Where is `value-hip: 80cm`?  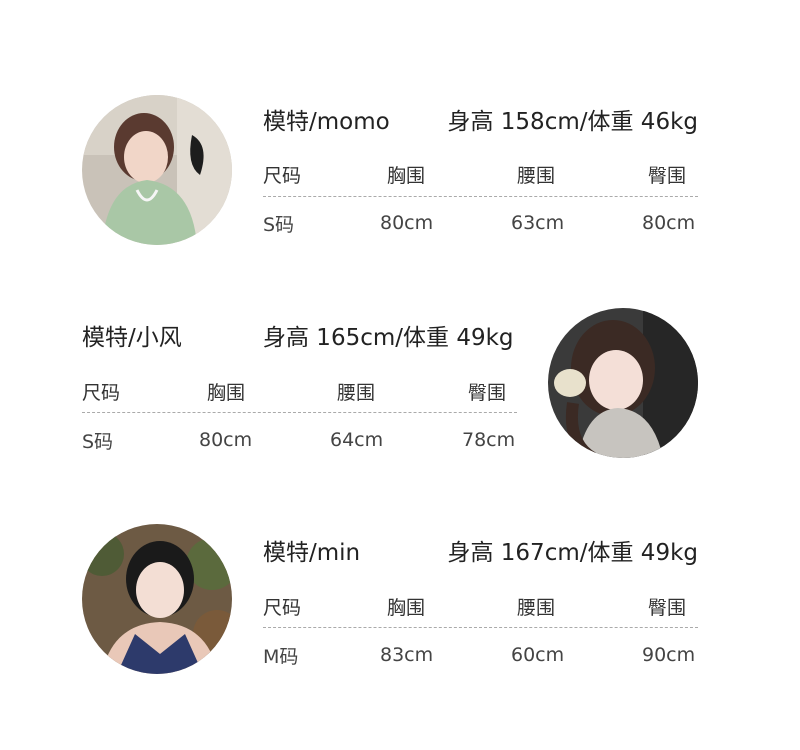
value-hip: 80cm is located at coordinates (669, 223).